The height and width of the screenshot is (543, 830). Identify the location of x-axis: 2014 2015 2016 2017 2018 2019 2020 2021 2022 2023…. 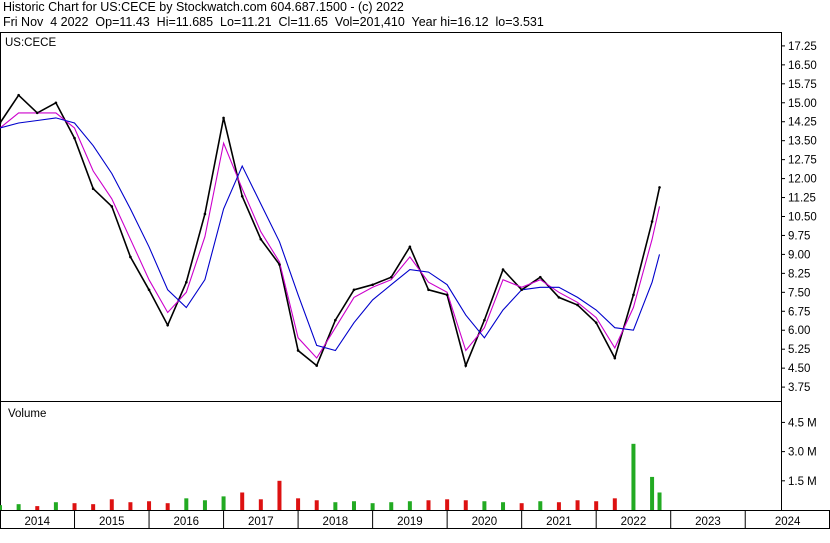
(415, 519).